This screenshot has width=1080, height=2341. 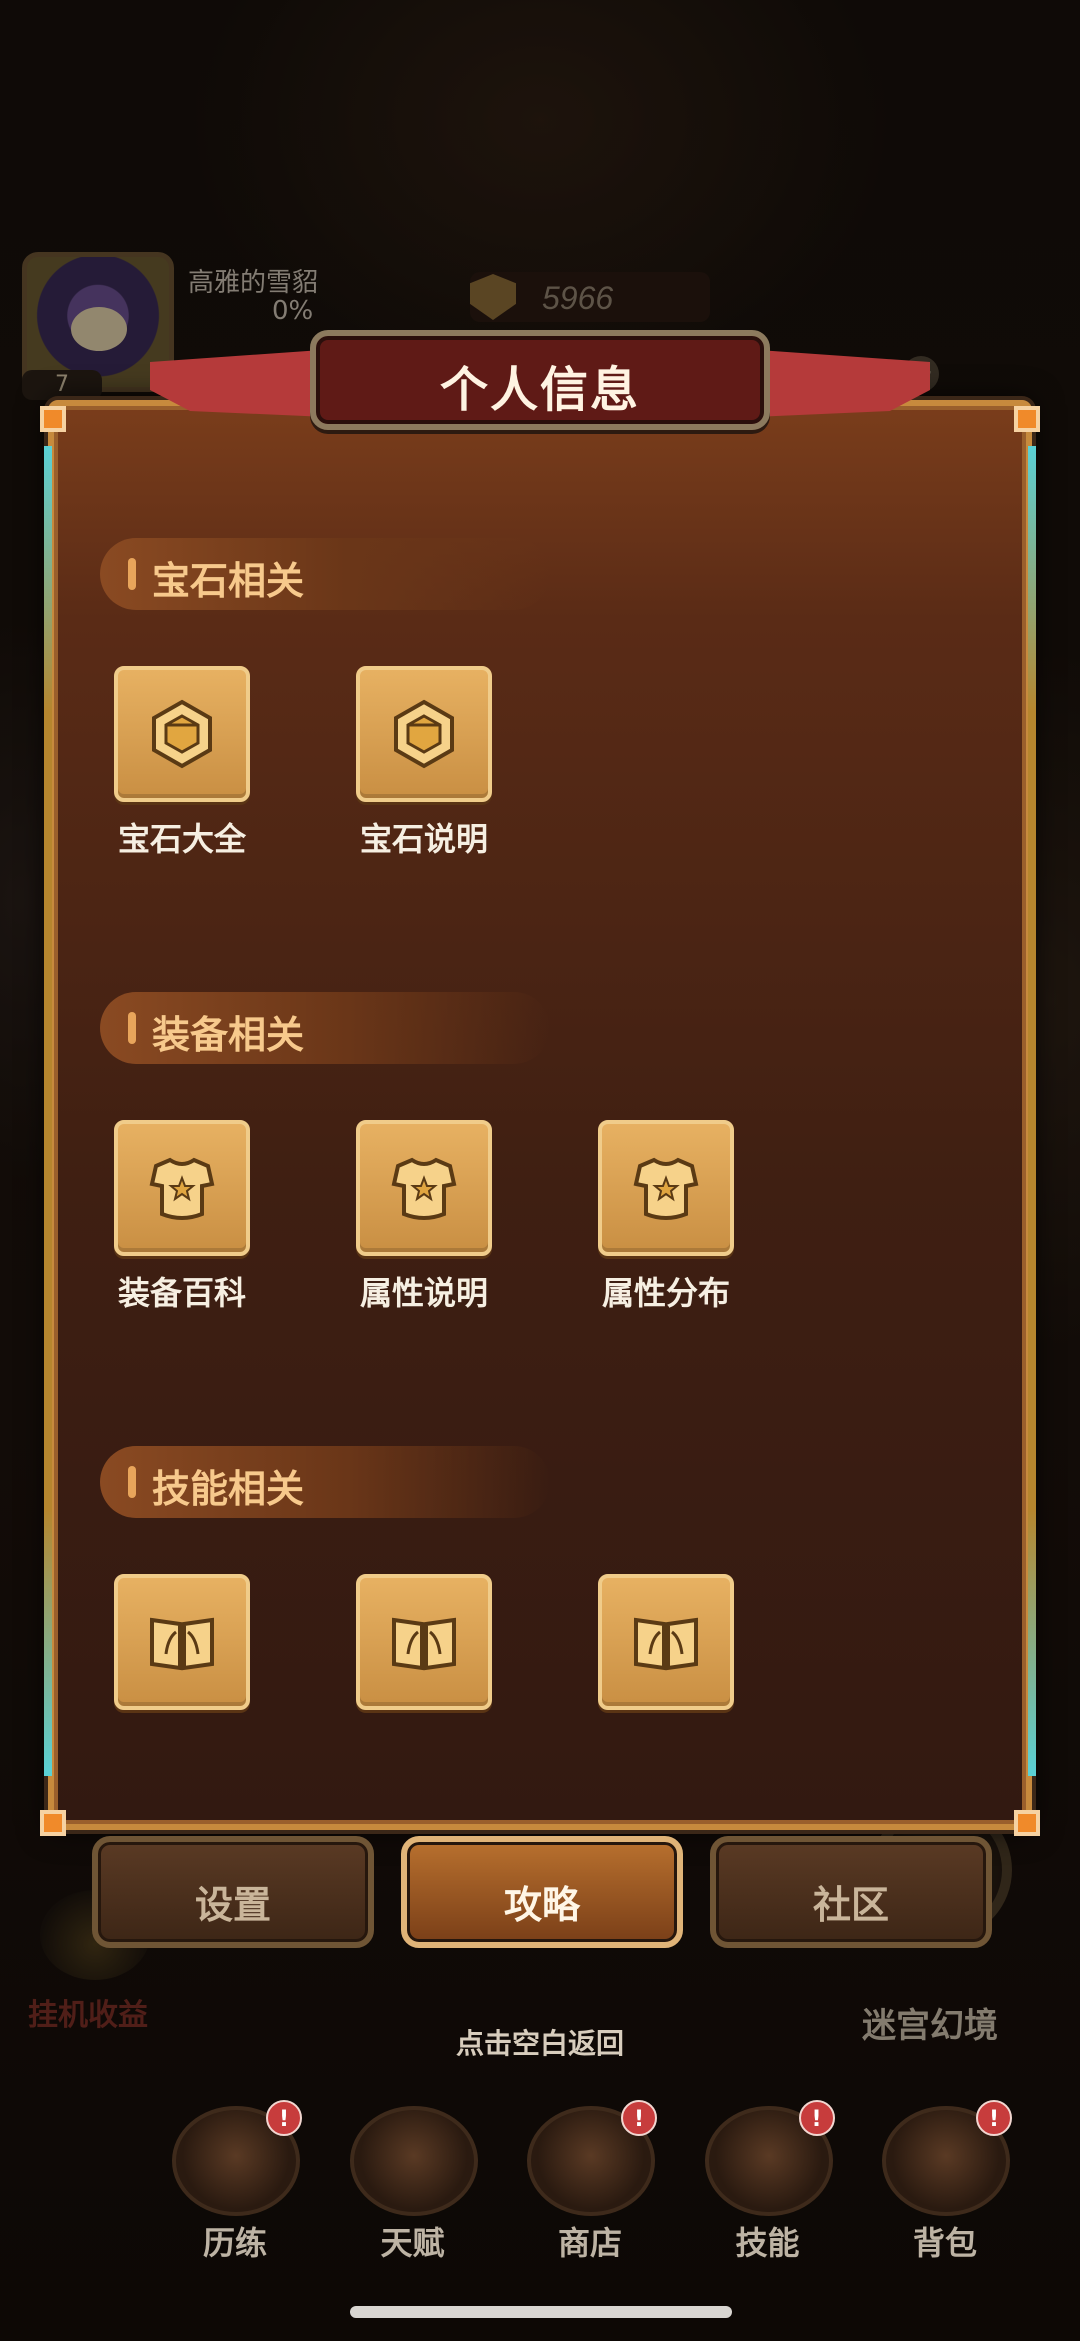 I want to click on nav-item-training: ! 历练, so click(x=235, y=2181).